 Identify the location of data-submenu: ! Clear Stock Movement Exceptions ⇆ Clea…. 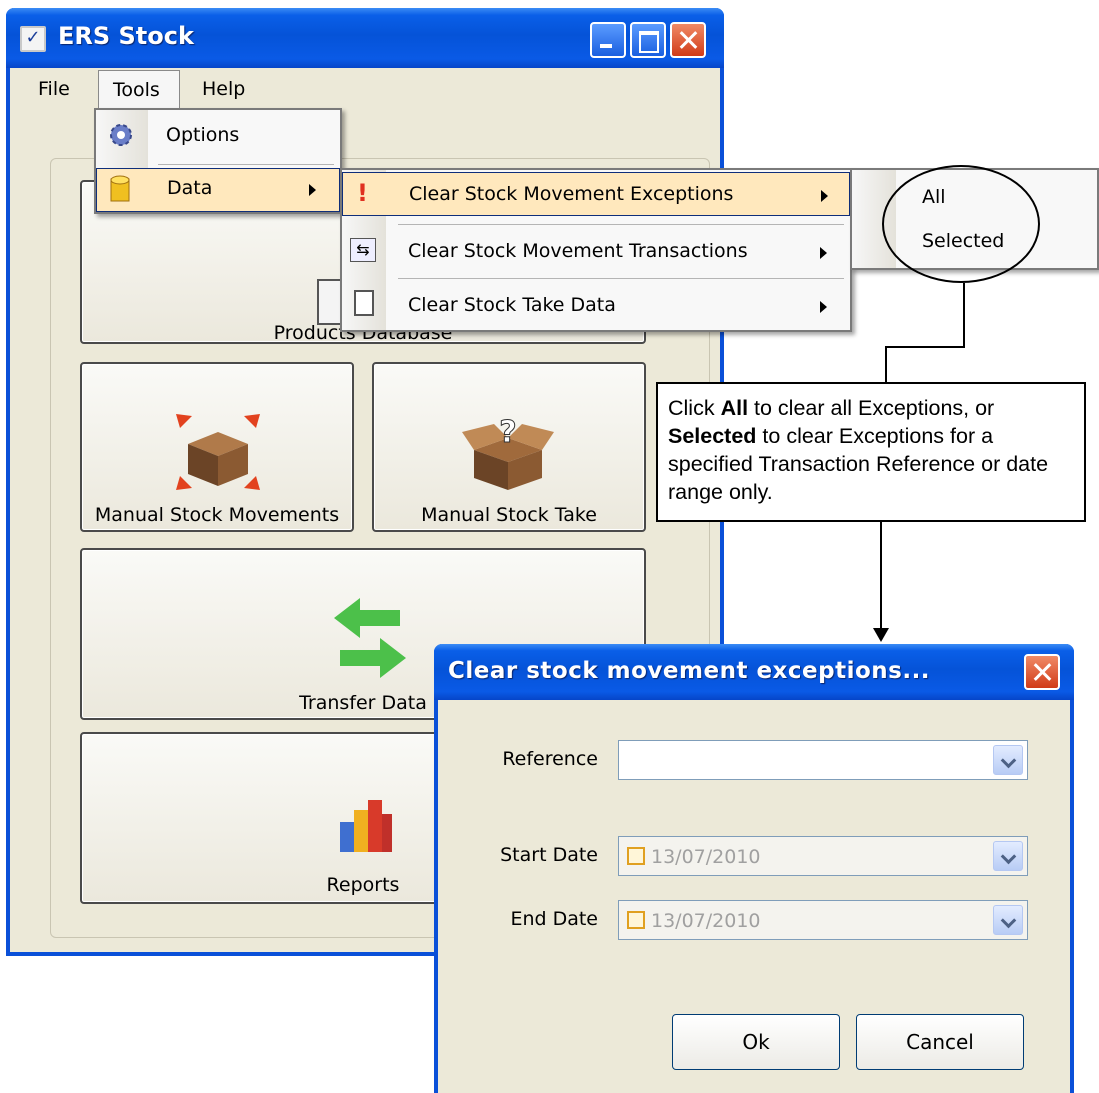
(596, 250).